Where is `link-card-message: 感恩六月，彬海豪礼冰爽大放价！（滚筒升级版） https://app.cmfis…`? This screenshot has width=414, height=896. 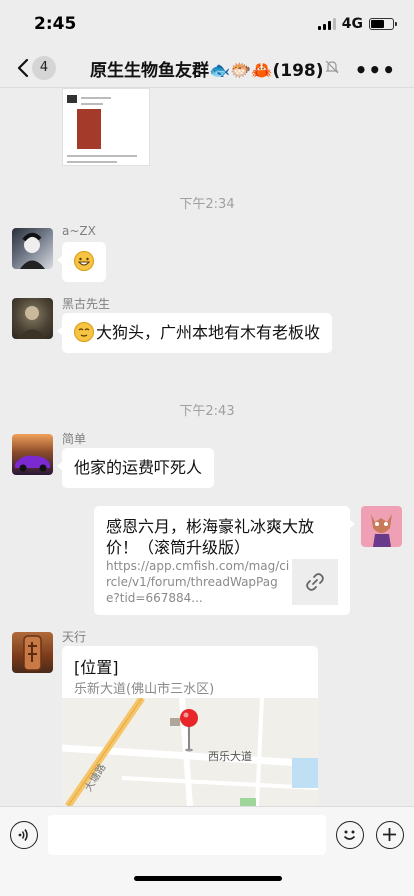
link-card-message: 感恩六月，彬海豪礼冰爽大放价！（滚筒升级版） https://app.cmfis… is located at coordinates (224, 560).